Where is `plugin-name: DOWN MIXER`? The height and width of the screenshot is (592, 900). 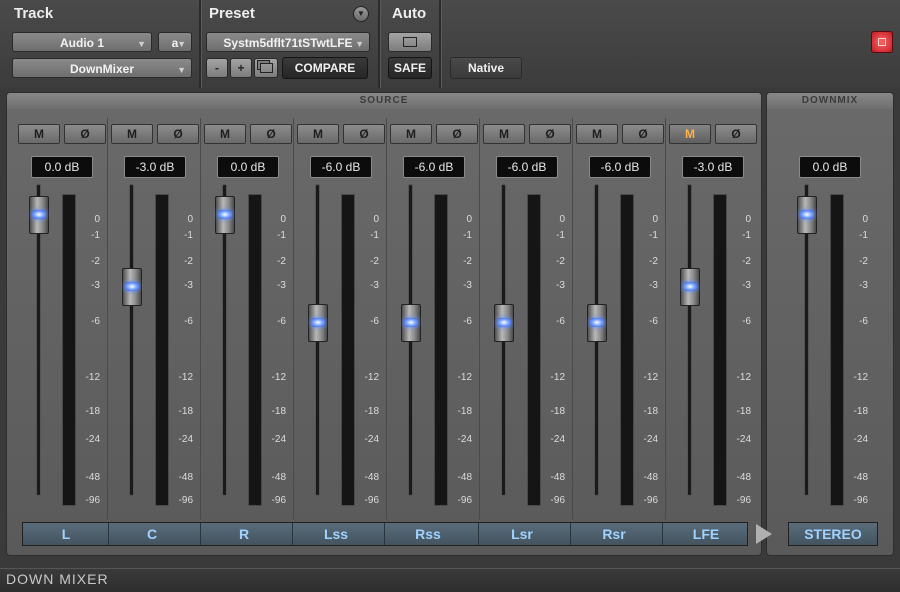
plugin-name: DOWN MIXER is located at coordinates (57, 579).